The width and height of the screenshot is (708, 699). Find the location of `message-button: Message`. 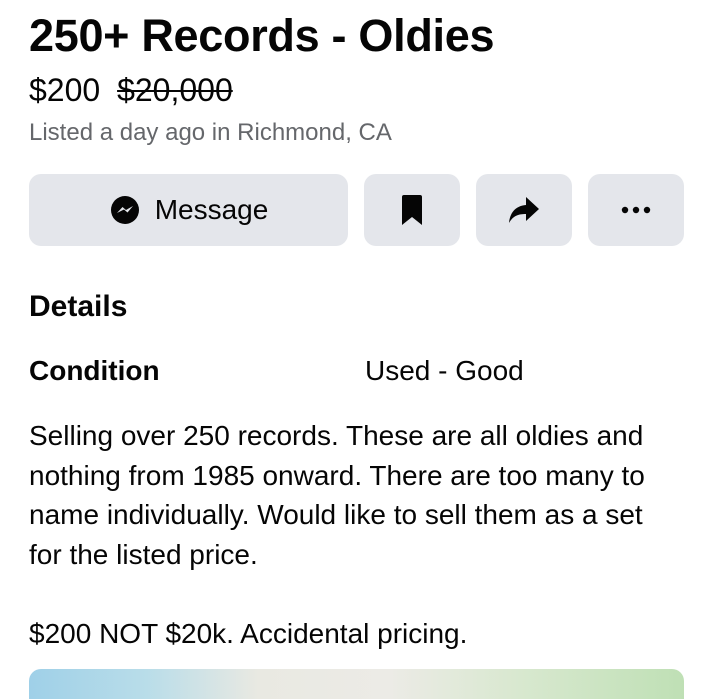

message-button: Message is located at coordinates (188, 210).